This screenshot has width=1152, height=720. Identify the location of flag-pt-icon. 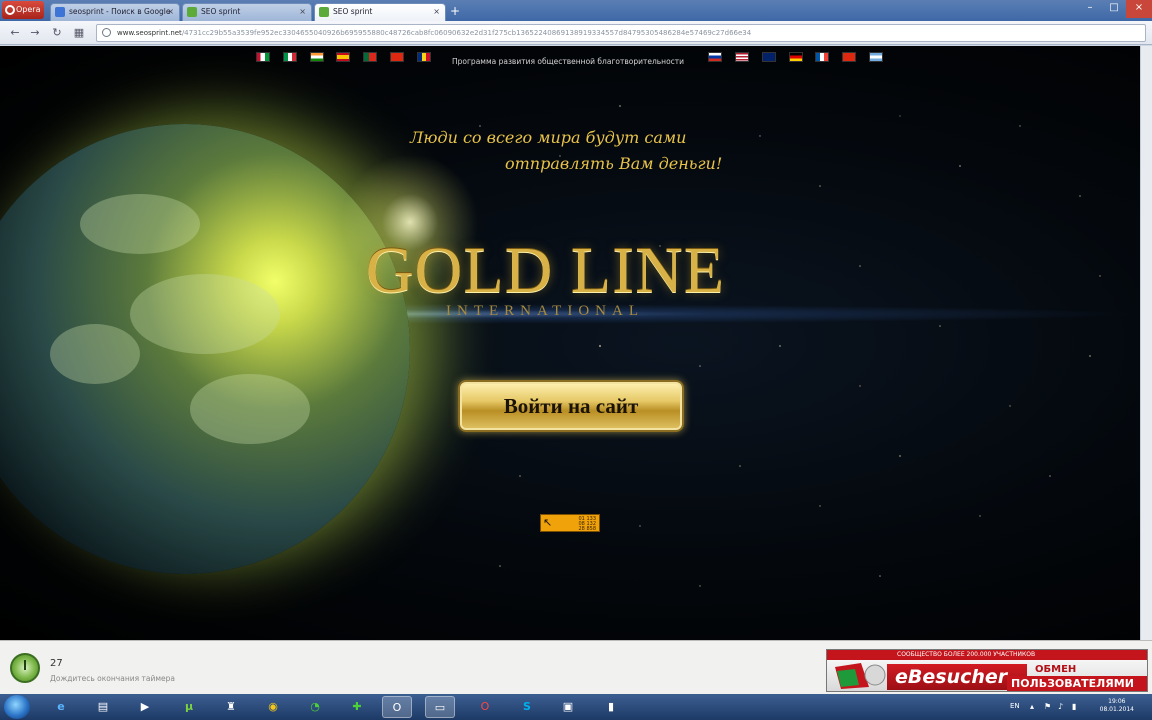
(370, 57).